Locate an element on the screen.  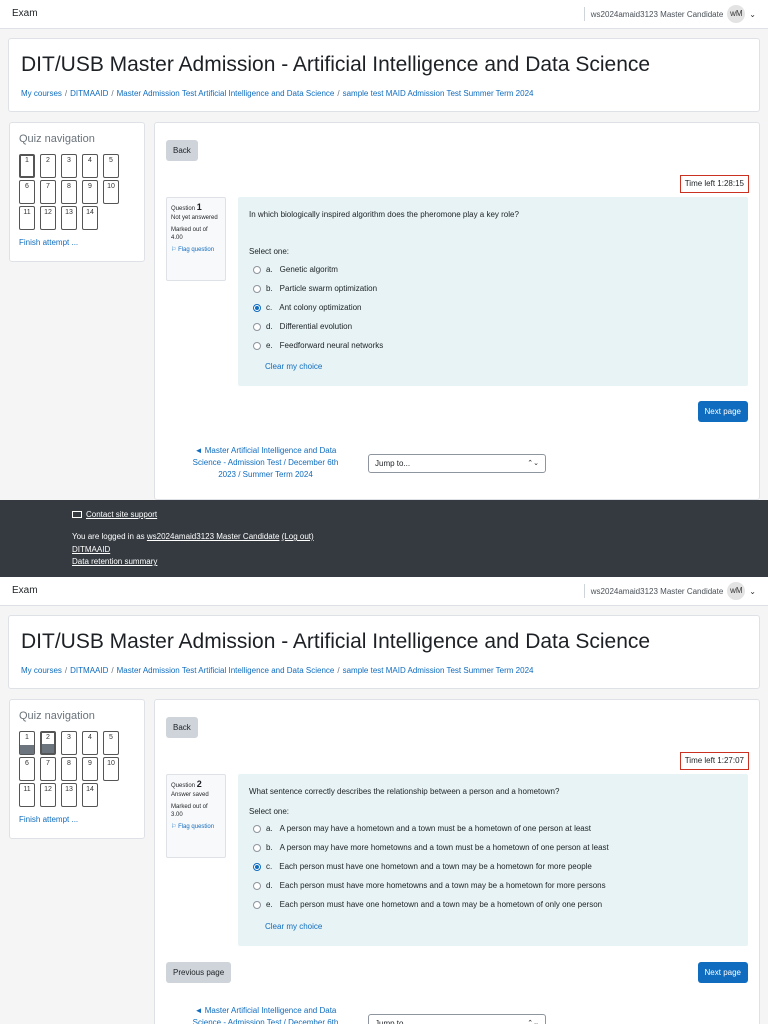
answer-option-b: b. Particle swarm optimization is located at coordinates (315, 288).